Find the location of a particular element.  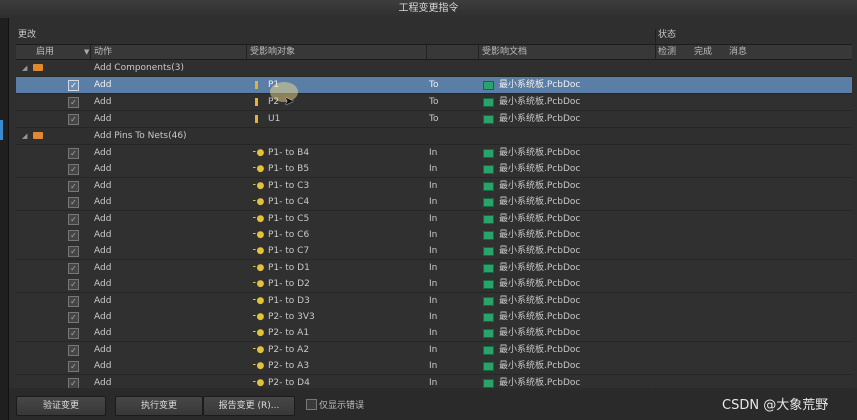

row-object: P2- to 3V3 is located at coordinates (291, 317).